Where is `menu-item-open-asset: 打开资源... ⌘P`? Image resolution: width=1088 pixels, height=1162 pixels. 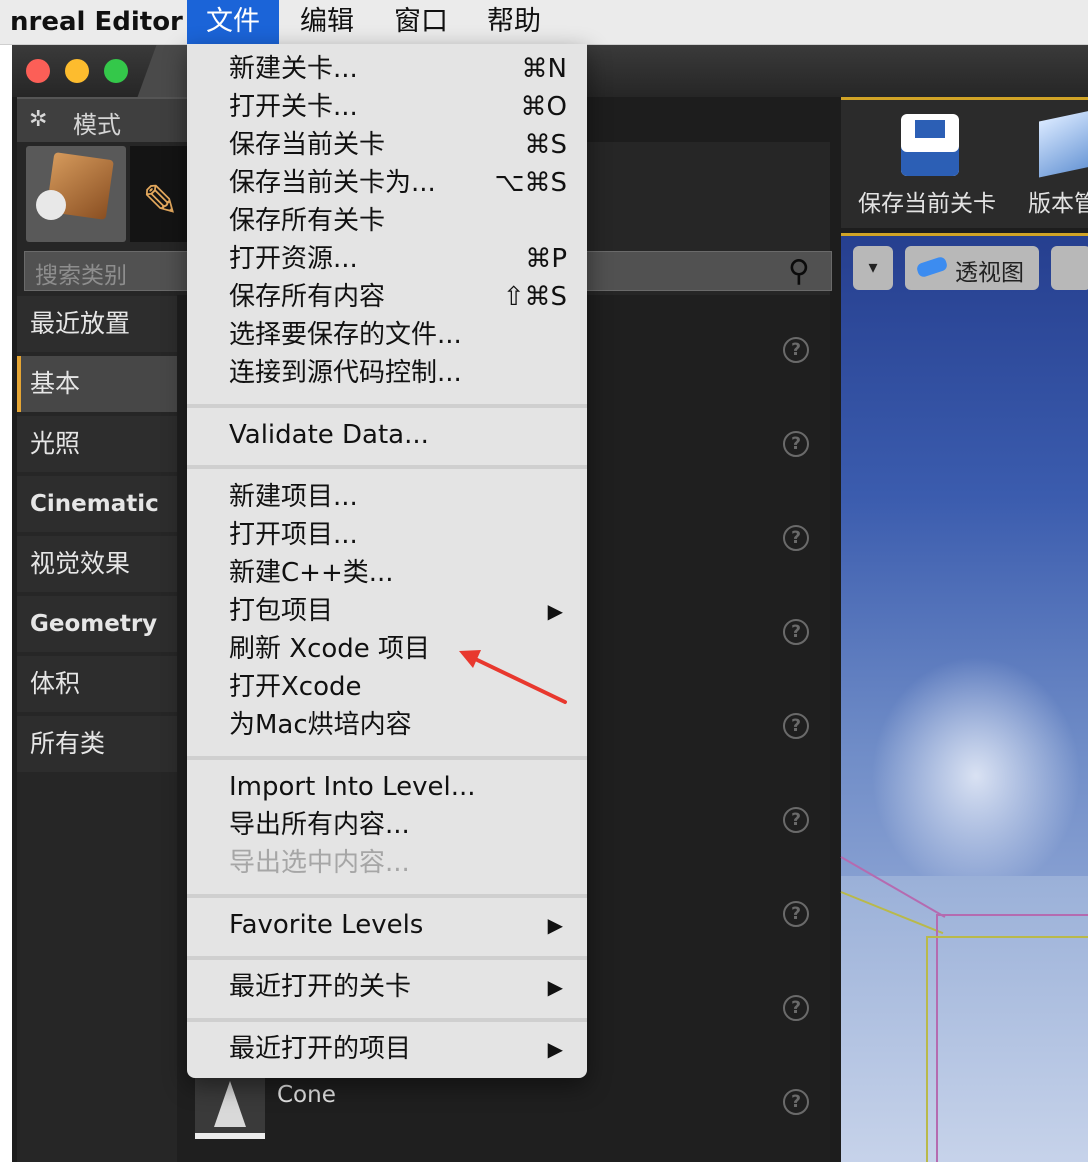
menu-item-open-asset: 打开资源... ⌘P is located at coordinates (387, 259).